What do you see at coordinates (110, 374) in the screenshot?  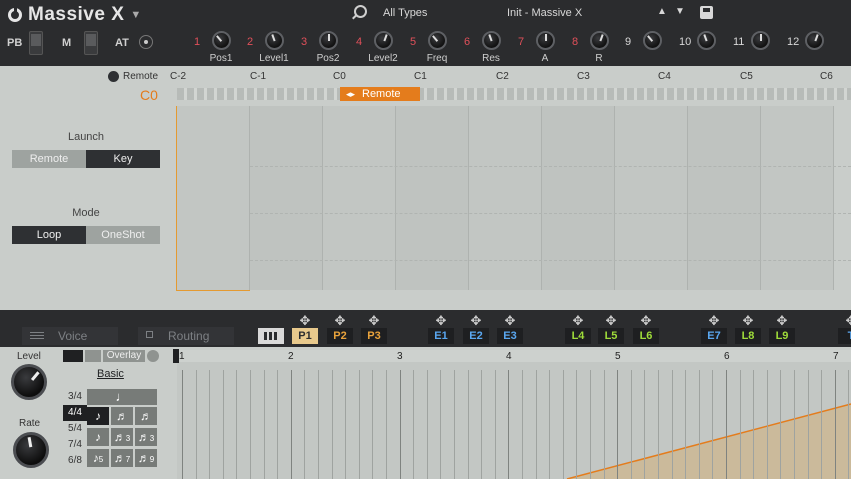 I see `preset-basic-label: Basic` at bounding box center [110, 374].